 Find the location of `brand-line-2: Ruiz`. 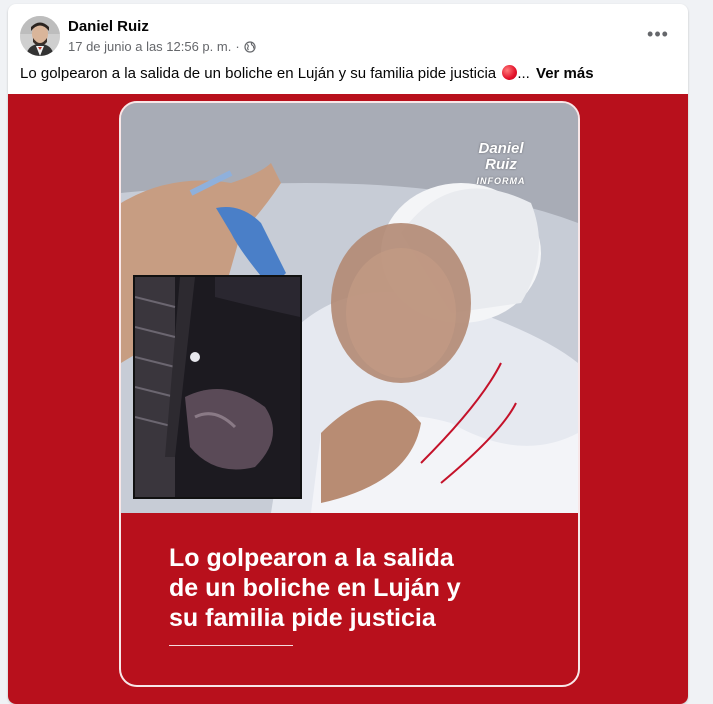

brand-line-2: Ruiz is located at coordinates (501, 164).